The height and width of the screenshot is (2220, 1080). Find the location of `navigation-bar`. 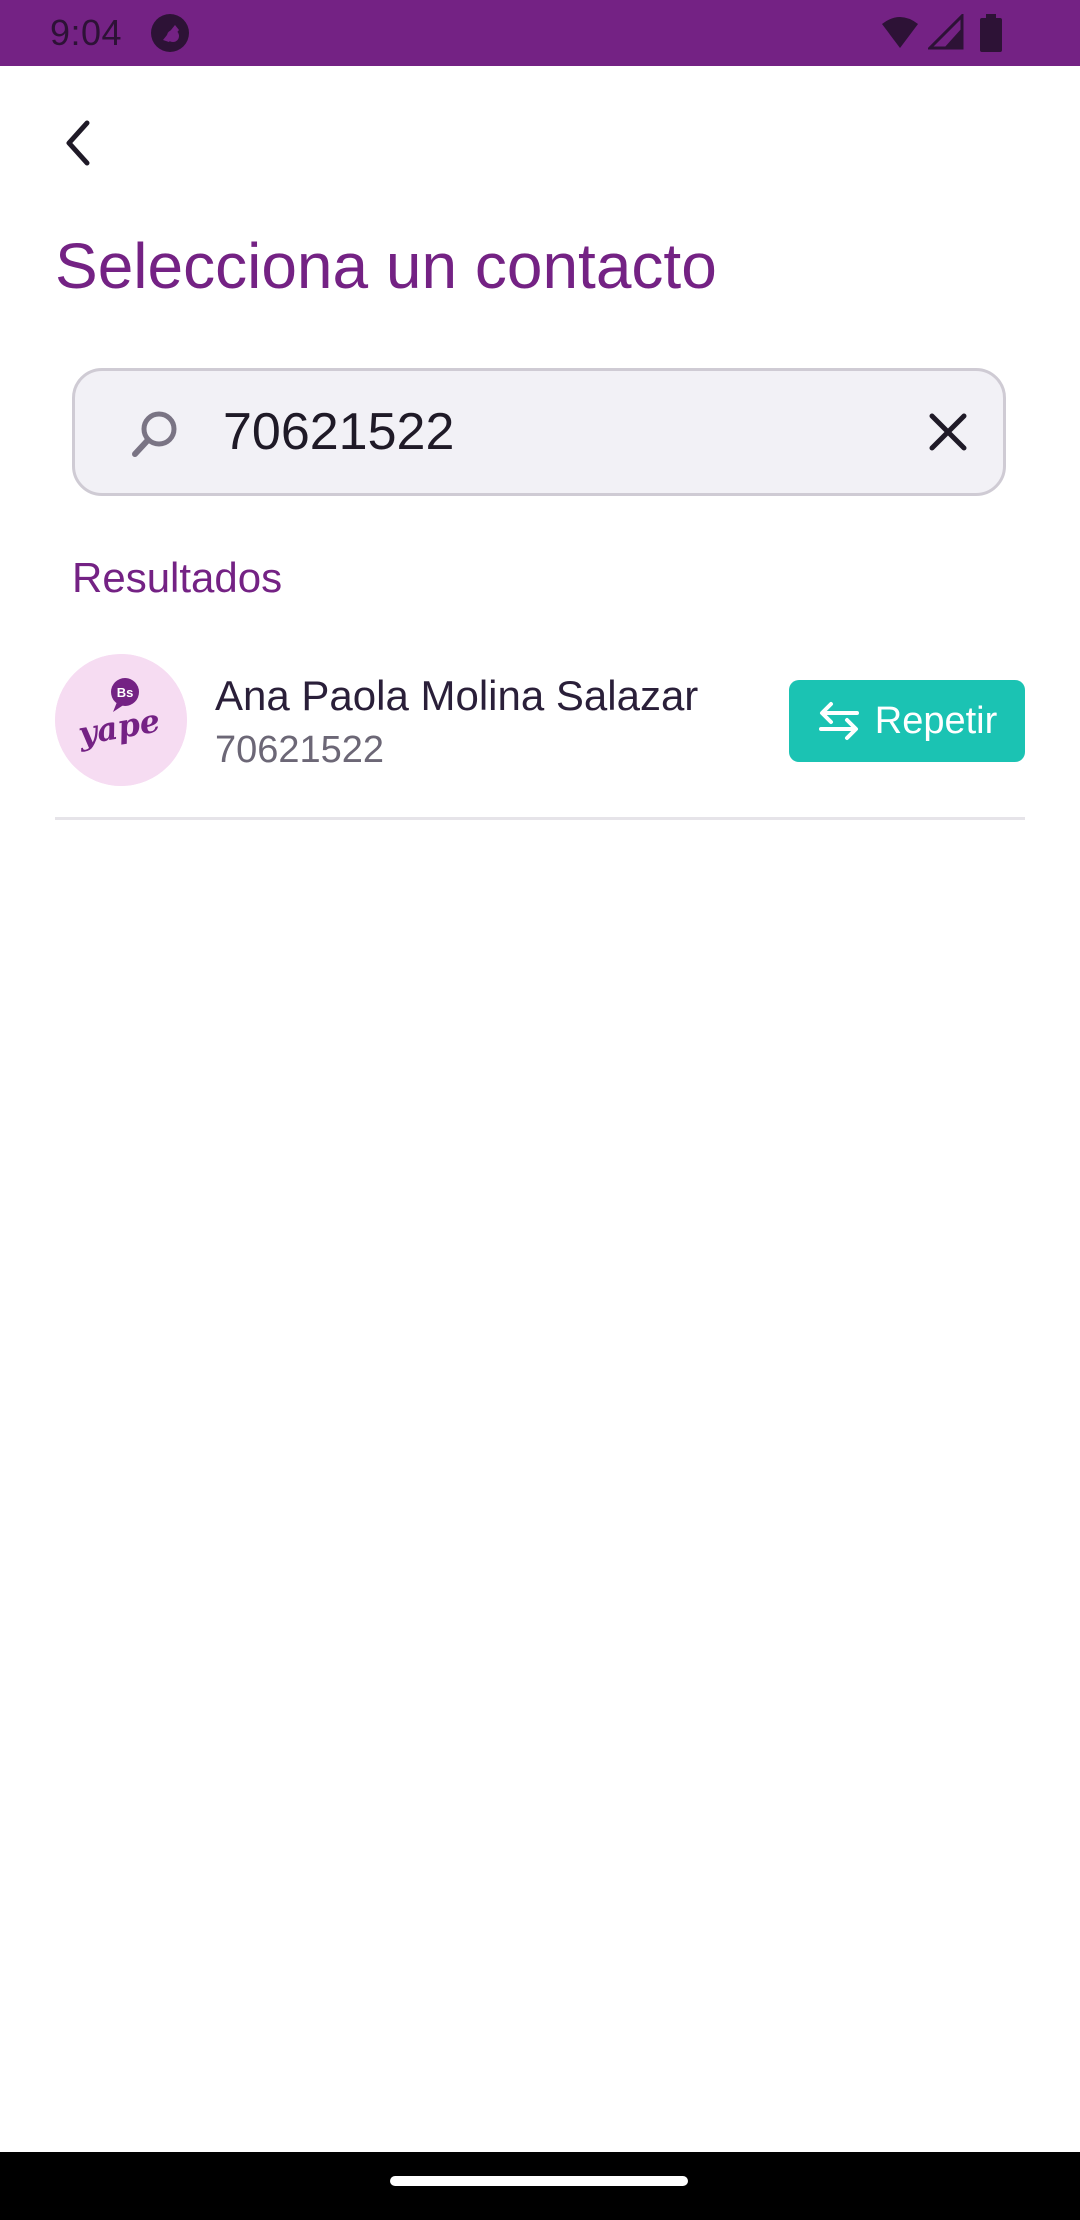

navigation-bar is located at coordinates (540, 2186).